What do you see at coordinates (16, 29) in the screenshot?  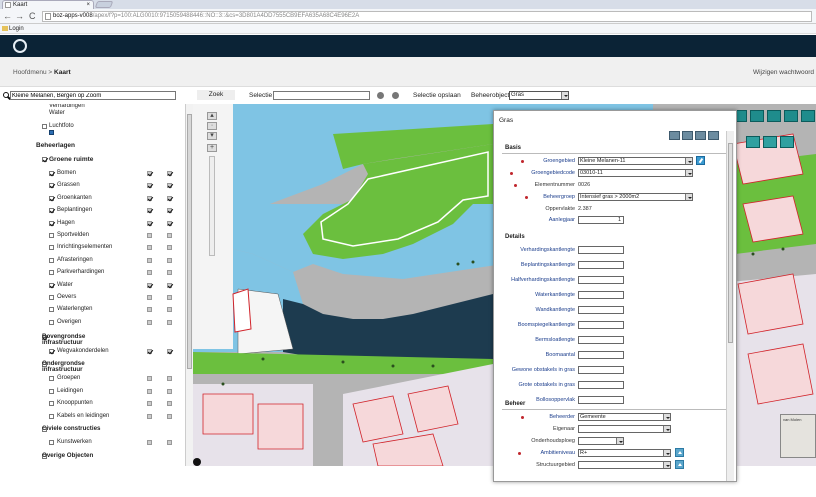 I see `bookmark-login: Login` at bounding box center [16, 29].